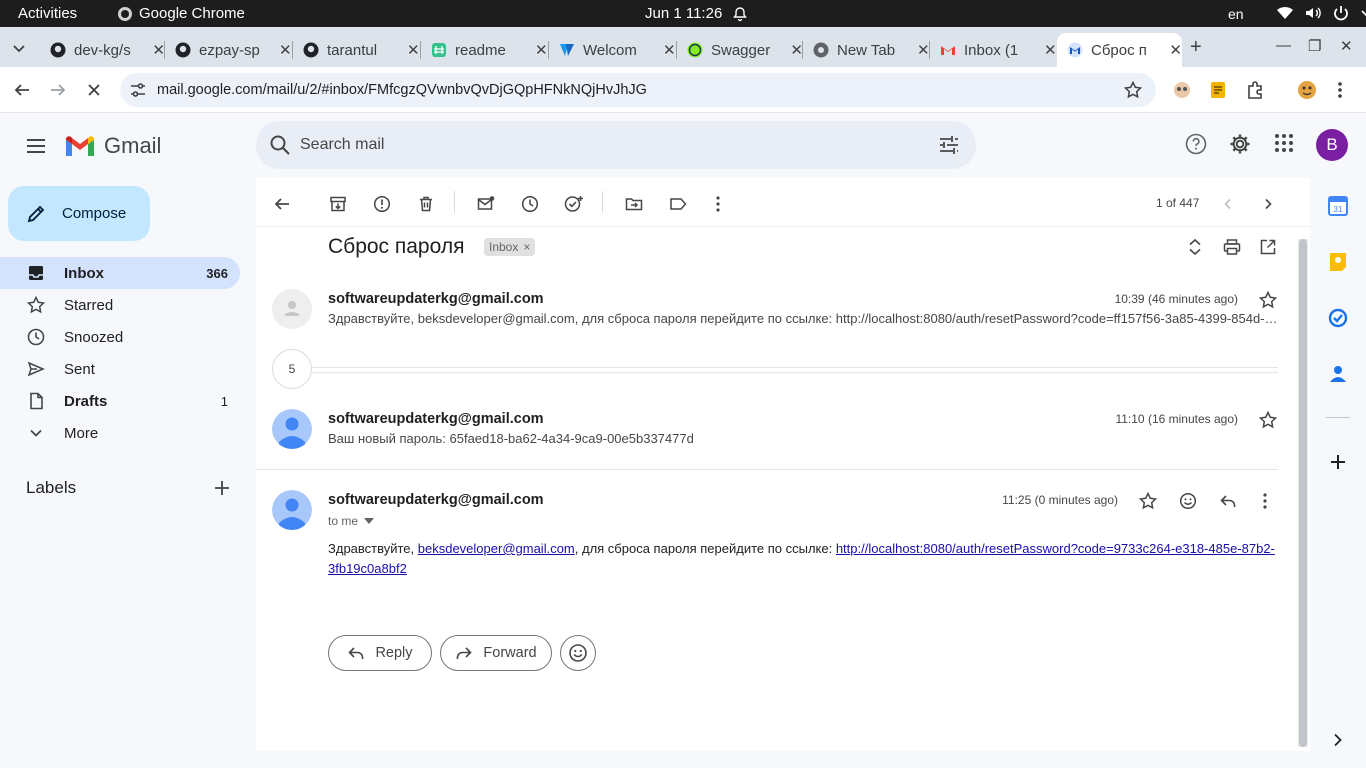 This screenshot has height=768, width=1366. Describe the element at coordinates (426, 204) in the screenshot. I see `delete-button` at that location.